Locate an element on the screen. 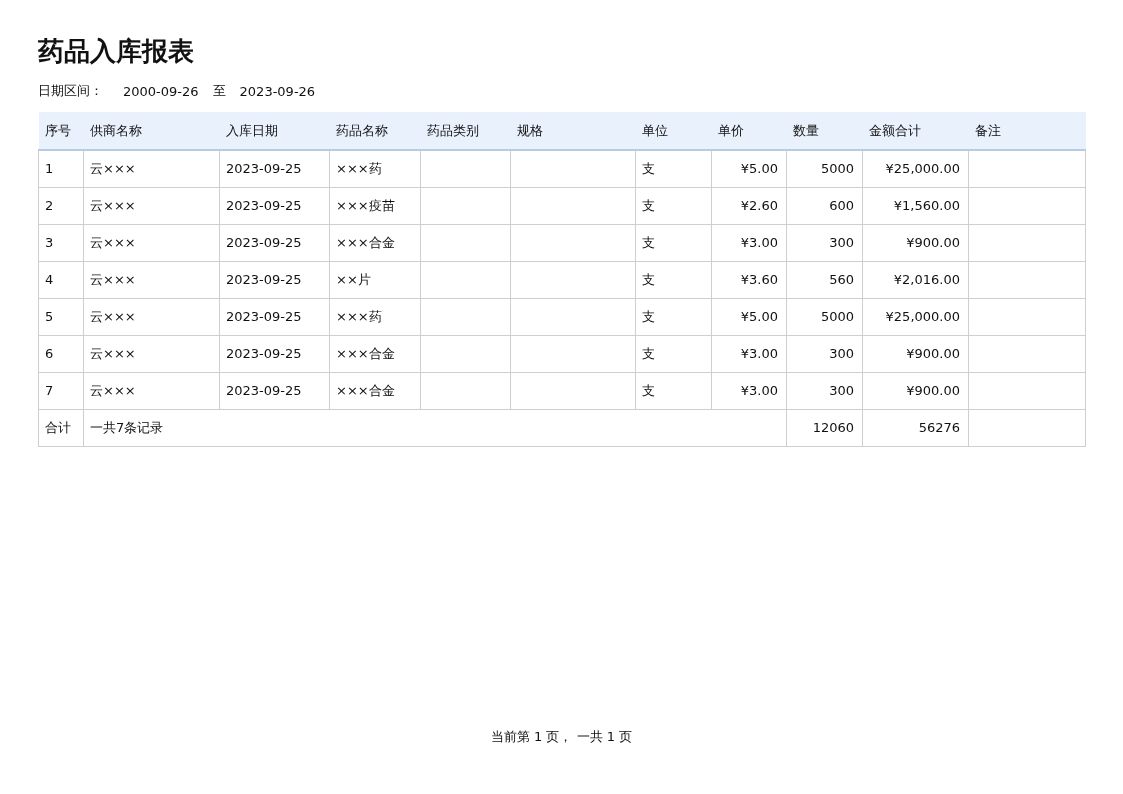 The image size is (1123, 794). column-header: 入库日期 is located at coordinates (251, 130).